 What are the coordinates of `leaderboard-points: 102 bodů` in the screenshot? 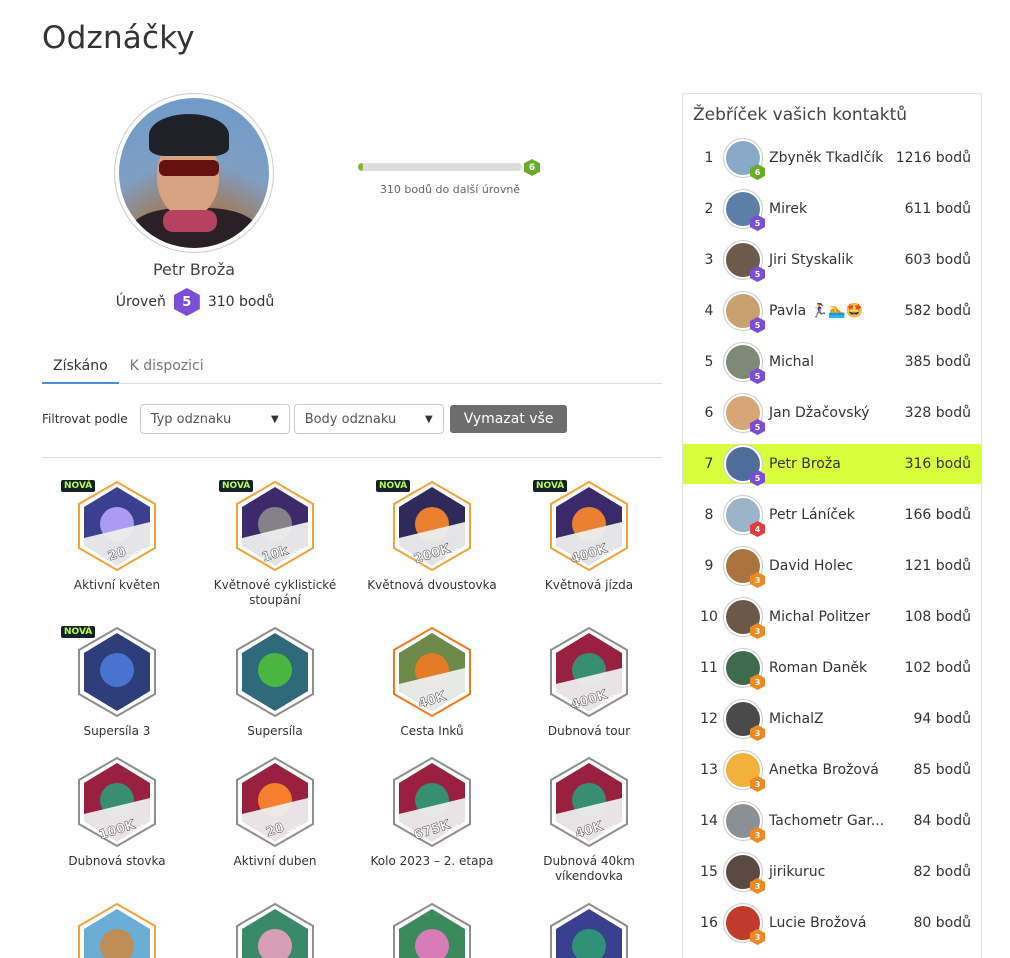 It's located at (937, 668).